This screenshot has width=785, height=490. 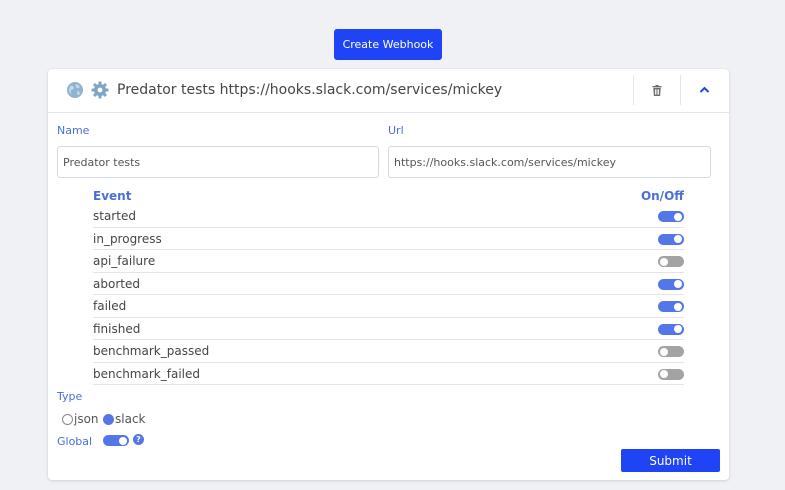 What do you see at coordinates (112, 196) in the screenshot?
I see `event-column-header: Event` at bounding box center [112, 196].